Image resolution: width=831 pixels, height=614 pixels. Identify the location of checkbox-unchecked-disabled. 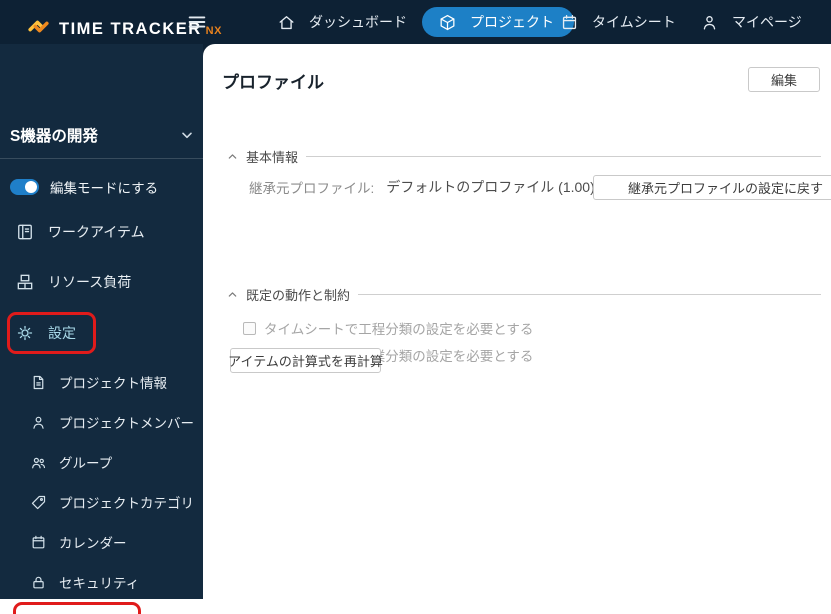
(249, 328).